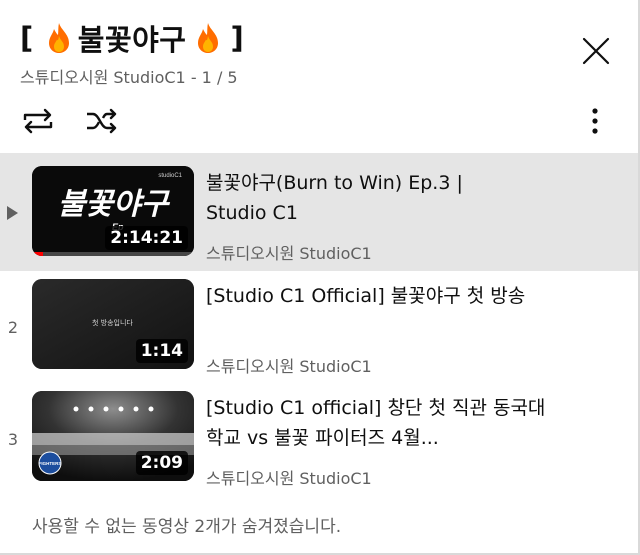 The width and height of the screenshot is (640, 555). I want to click on play-triangle-icon, so click(12, 213).